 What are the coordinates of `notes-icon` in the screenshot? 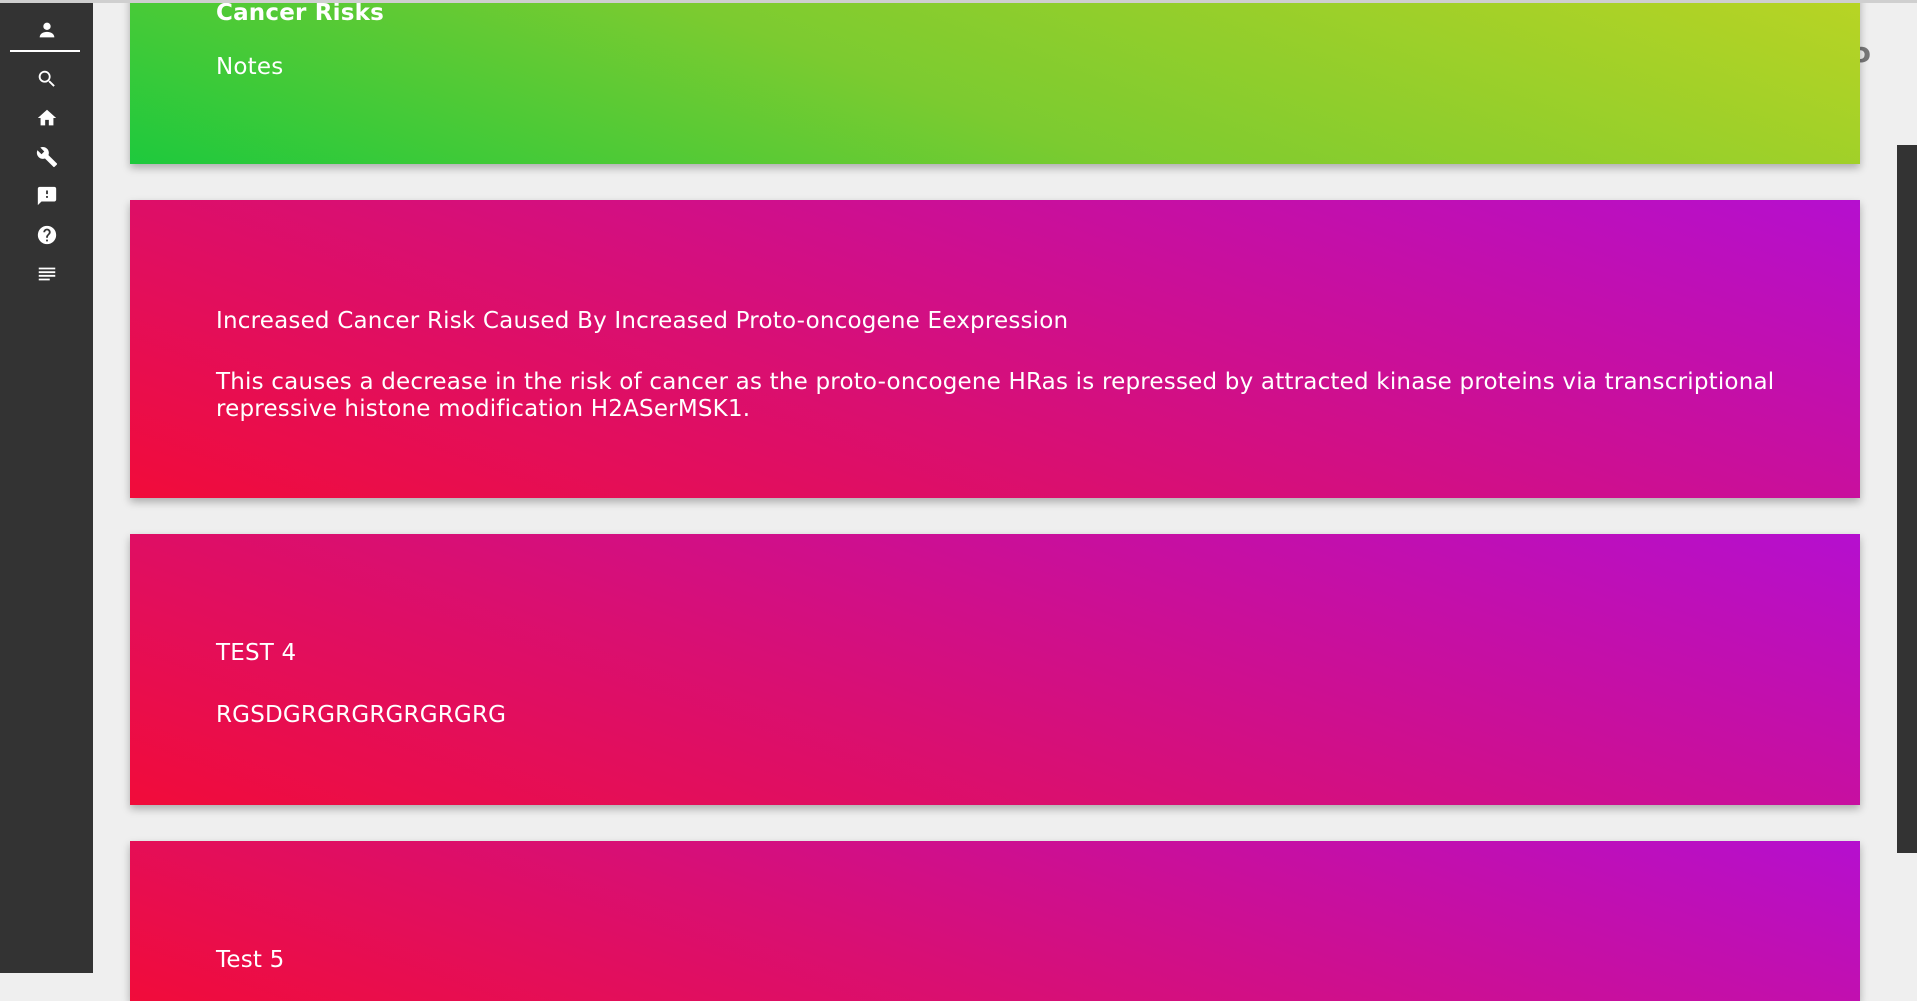 It's located at (46, 274).